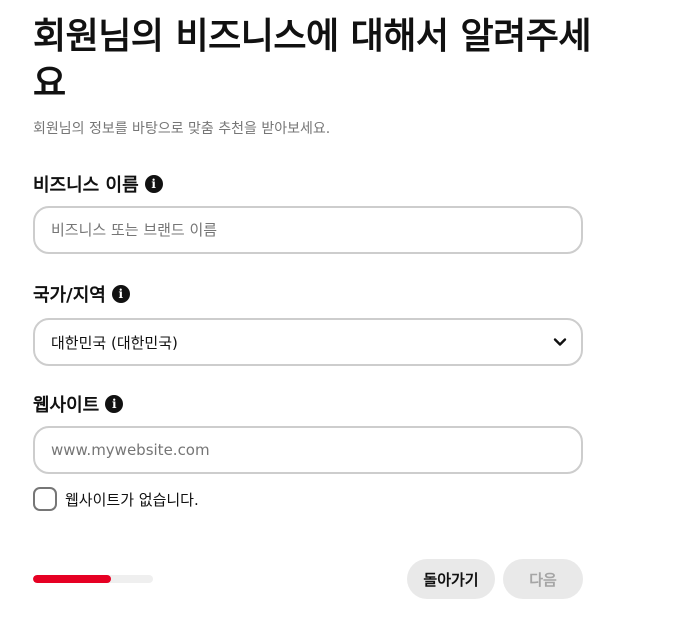 The width and height of the screenshot is (681, 624). I want to click on country-selected-value: 대한민국 (대한민국), so click(114, 342).